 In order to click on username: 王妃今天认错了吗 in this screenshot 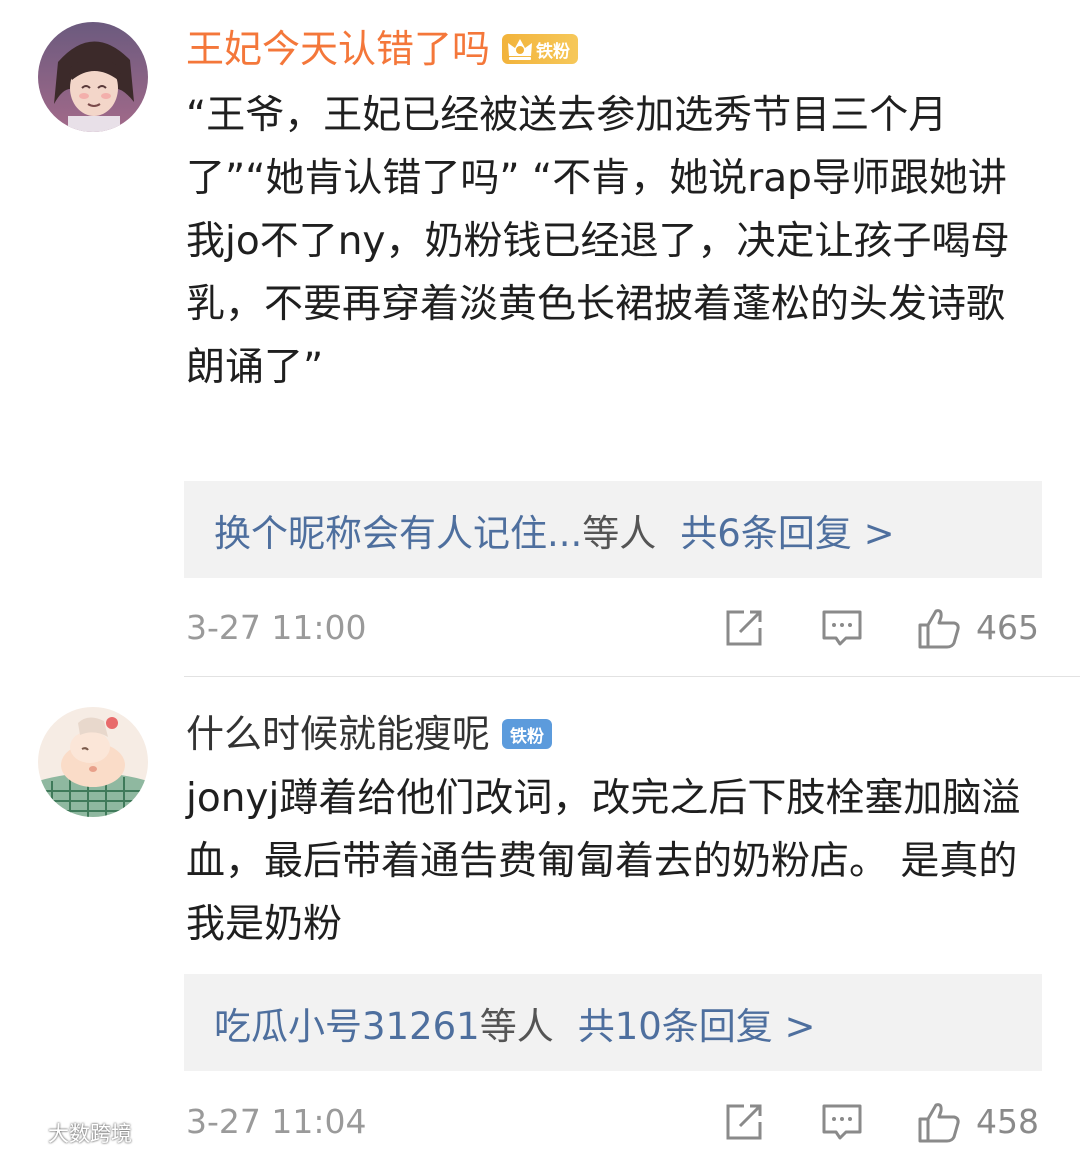, I will do `click(338, 49)`.